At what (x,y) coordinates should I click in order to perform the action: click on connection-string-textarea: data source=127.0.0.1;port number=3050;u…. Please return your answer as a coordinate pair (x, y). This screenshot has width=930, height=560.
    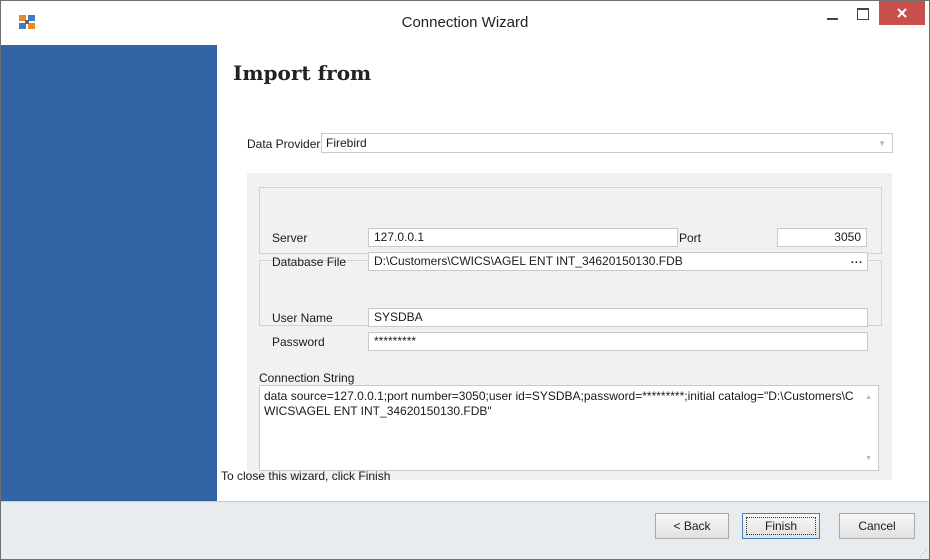
    Looking at the image, I should click on (569, 428).